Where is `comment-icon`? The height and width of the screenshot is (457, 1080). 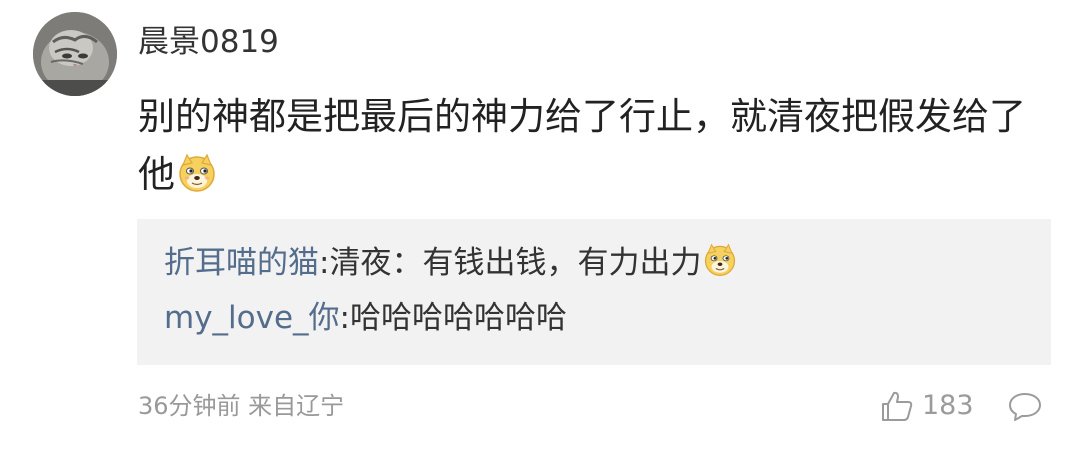 comment-icon is located at coordinates (1025, 407).